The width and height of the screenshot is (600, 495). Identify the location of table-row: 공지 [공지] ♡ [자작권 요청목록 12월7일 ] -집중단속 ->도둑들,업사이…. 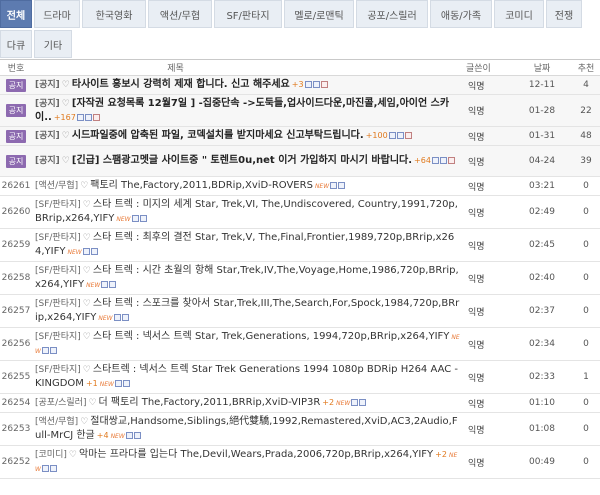
(300, 111).